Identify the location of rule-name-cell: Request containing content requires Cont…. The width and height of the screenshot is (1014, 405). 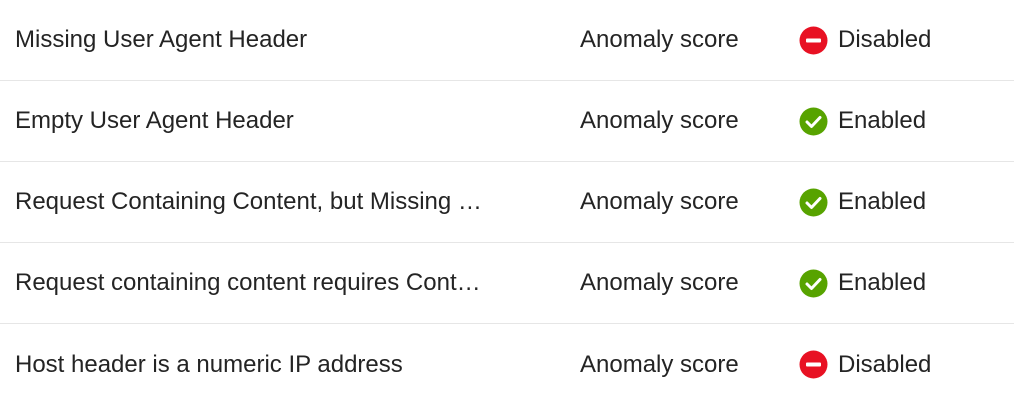
(257, 283).